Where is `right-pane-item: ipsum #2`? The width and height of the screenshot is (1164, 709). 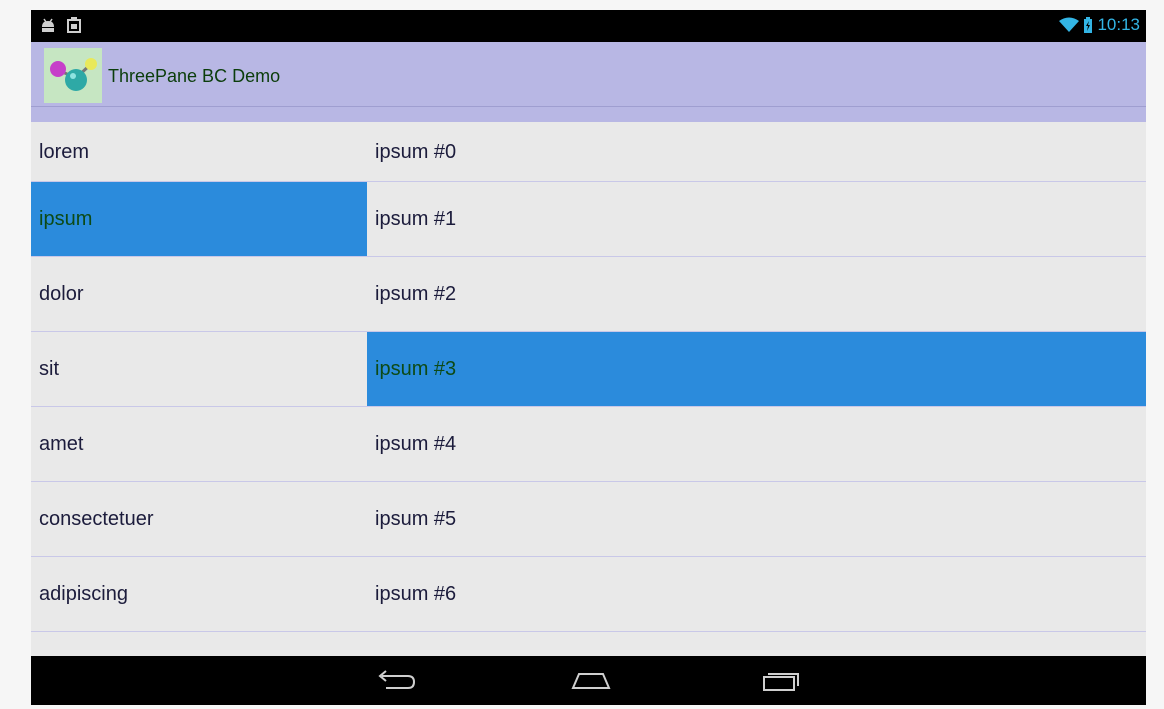 right-pane-item: ipsum #2 is located at coordinates (756, 294).